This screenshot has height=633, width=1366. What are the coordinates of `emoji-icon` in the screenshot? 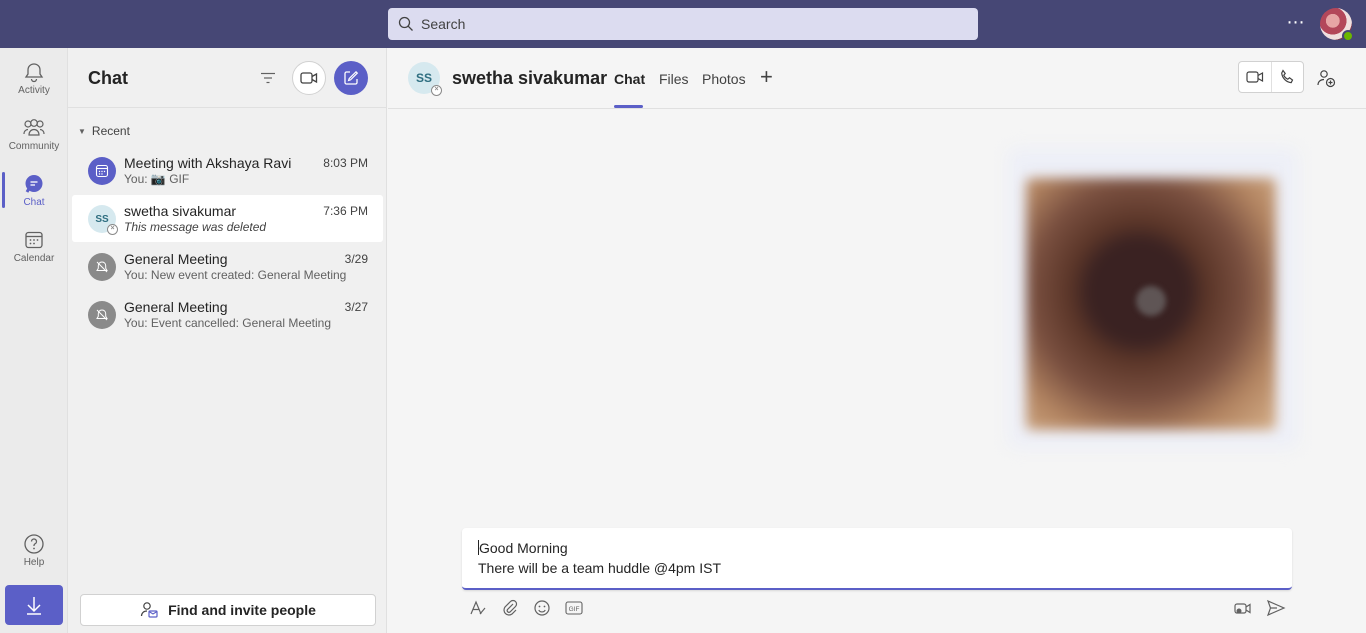 It's located at (542, 608).